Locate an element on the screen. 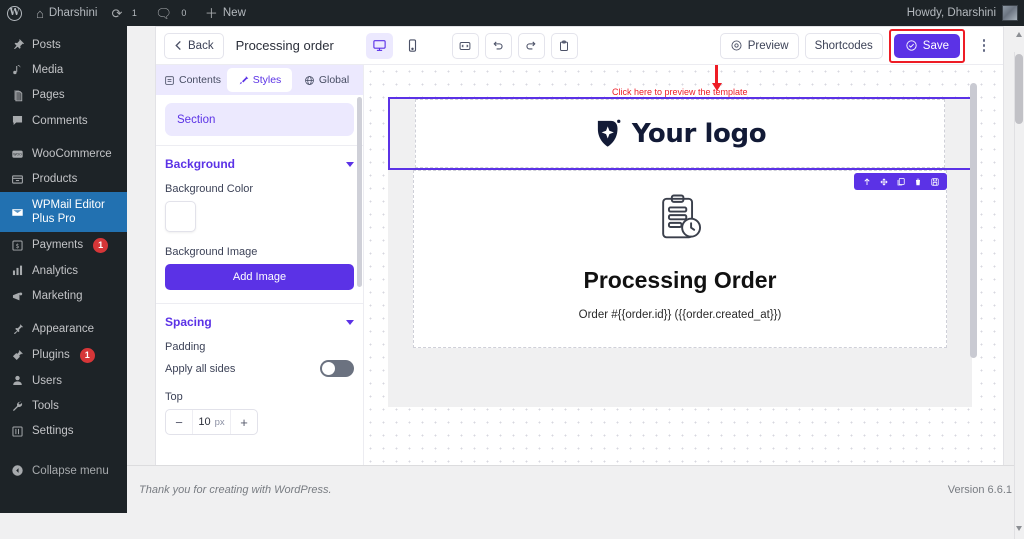  comments-count: 0 is located at coordinates (184, 13).